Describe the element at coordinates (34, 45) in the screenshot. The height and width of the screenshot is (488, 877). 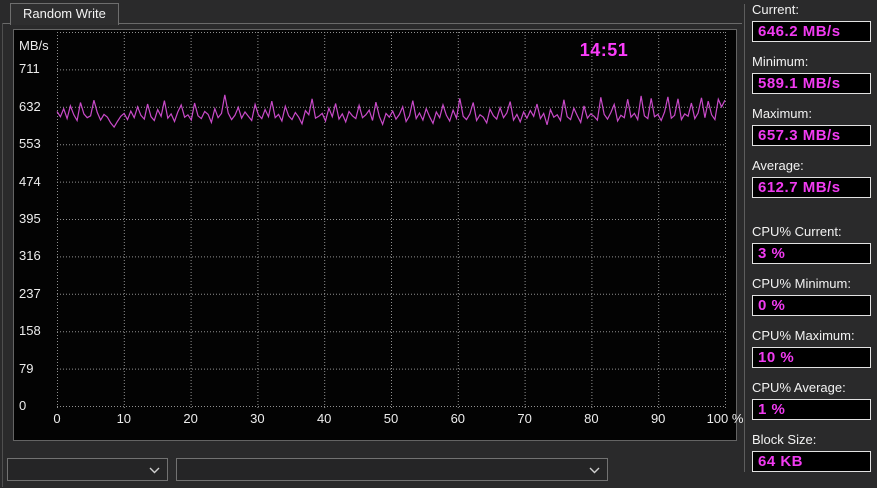
I see `y-axis-unit-label: MB/s` at that location.